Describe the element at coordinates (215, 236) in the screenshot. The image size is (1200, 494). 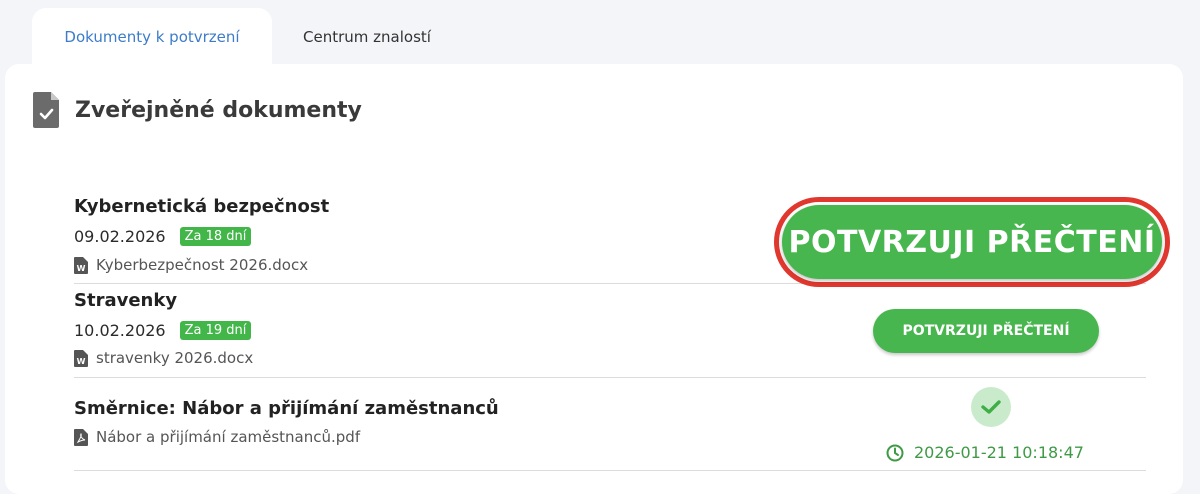
I see `deadline-badge: Za 18 dní` at that location.